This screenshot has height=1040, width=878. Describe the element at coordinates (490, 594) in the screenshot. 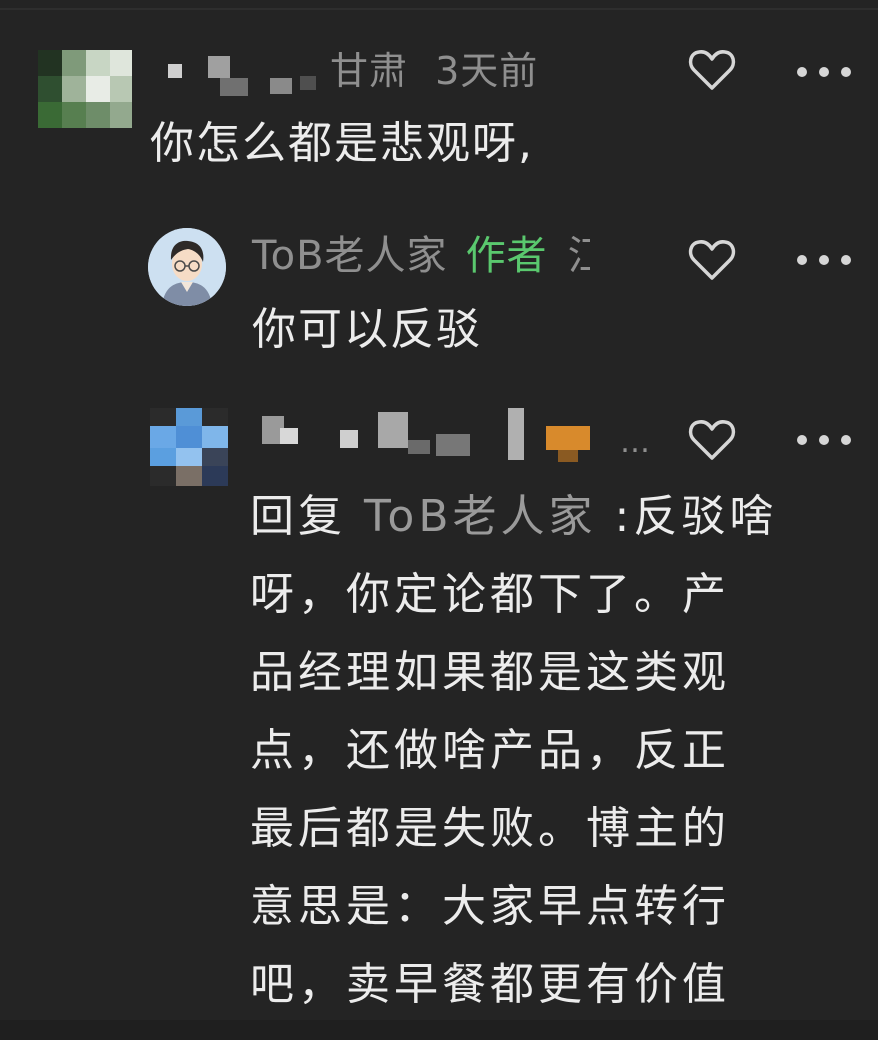

I see `reply-line: 呀，你定论都下了。产` at that location.